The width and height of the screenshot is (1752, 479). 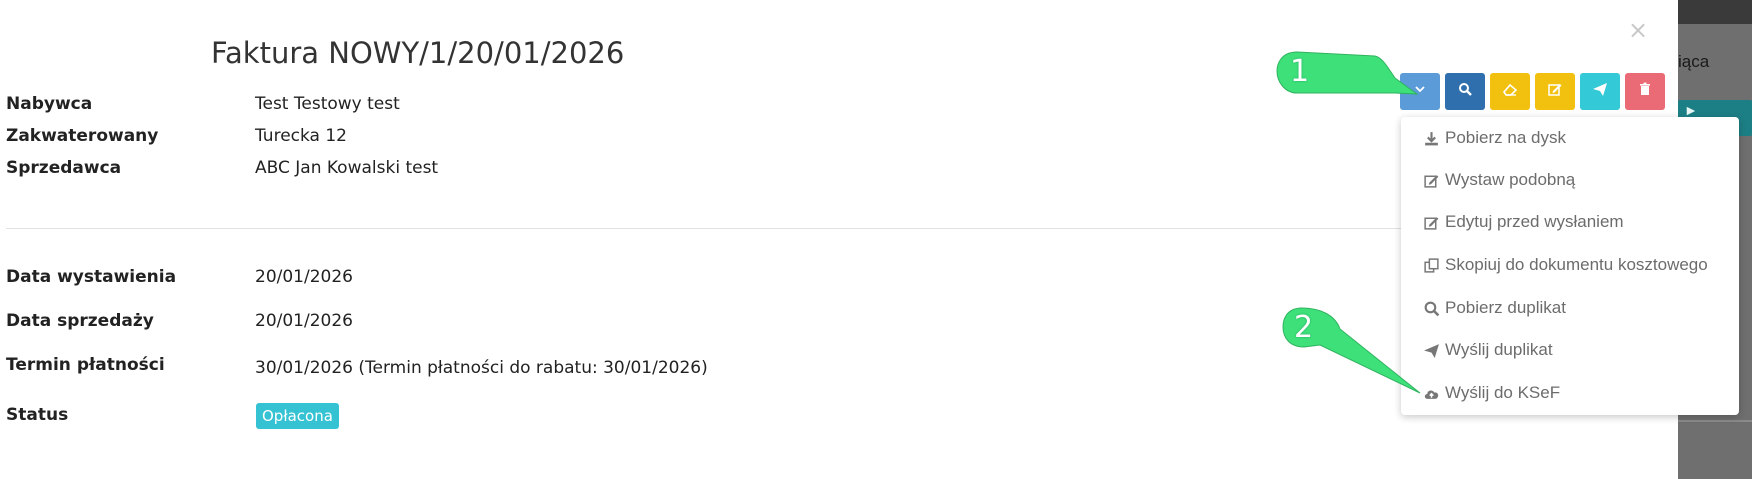 What do you see at coordinates (1431, 138) in the screenshot?
I see `download-icon` at bounding box center [1431, 138].